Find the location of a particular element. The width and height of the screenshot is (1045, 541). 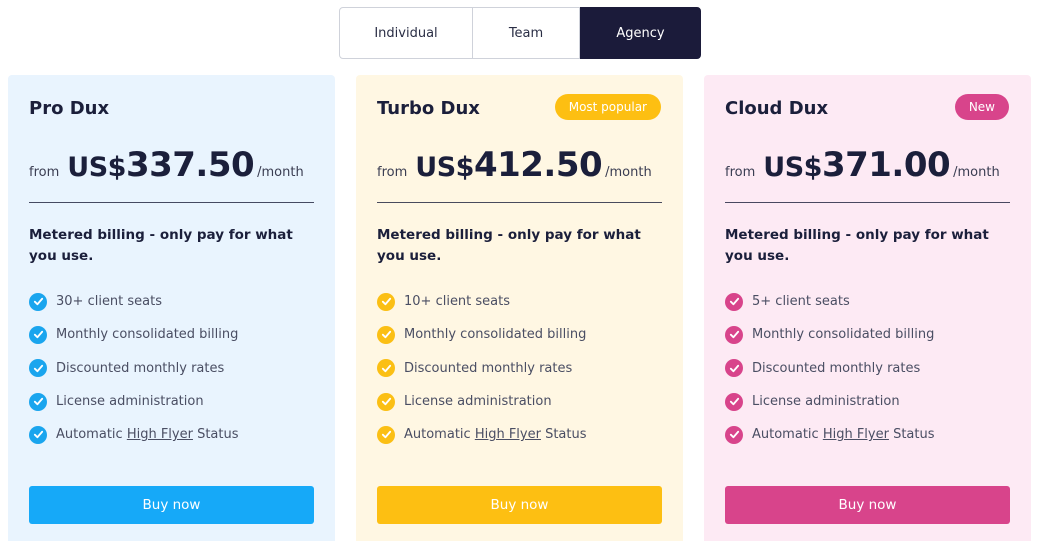

price-amount: US$412.50 is located at coordinates (508, 165).